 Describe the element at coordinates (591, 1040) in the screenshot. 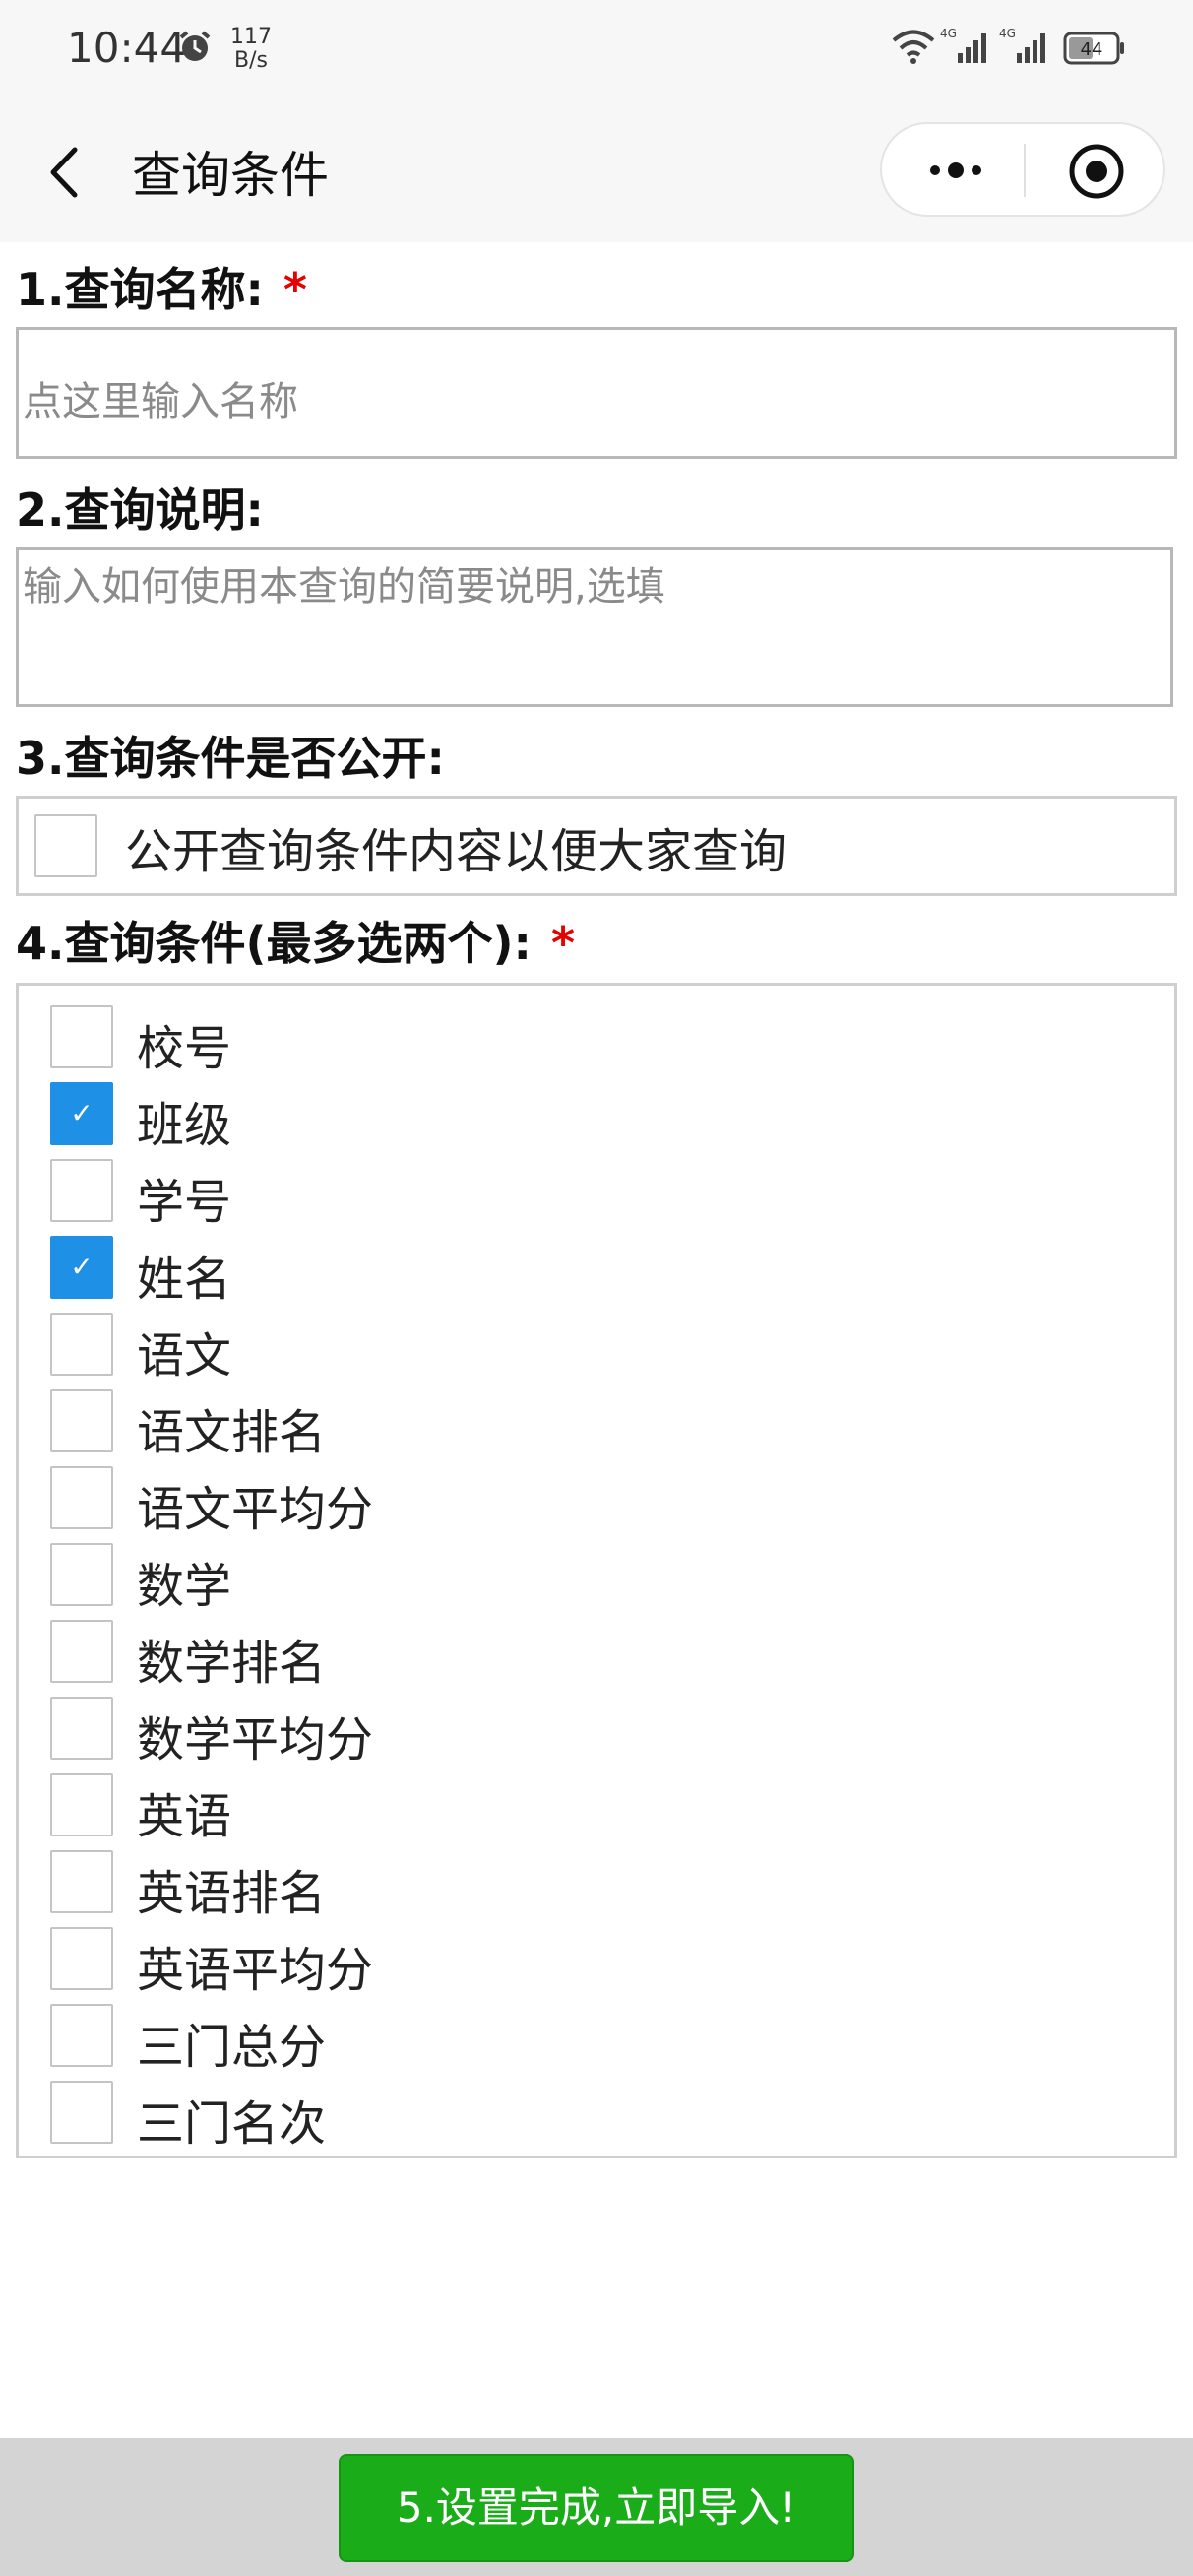

I see `option-item: 校号` at that location.